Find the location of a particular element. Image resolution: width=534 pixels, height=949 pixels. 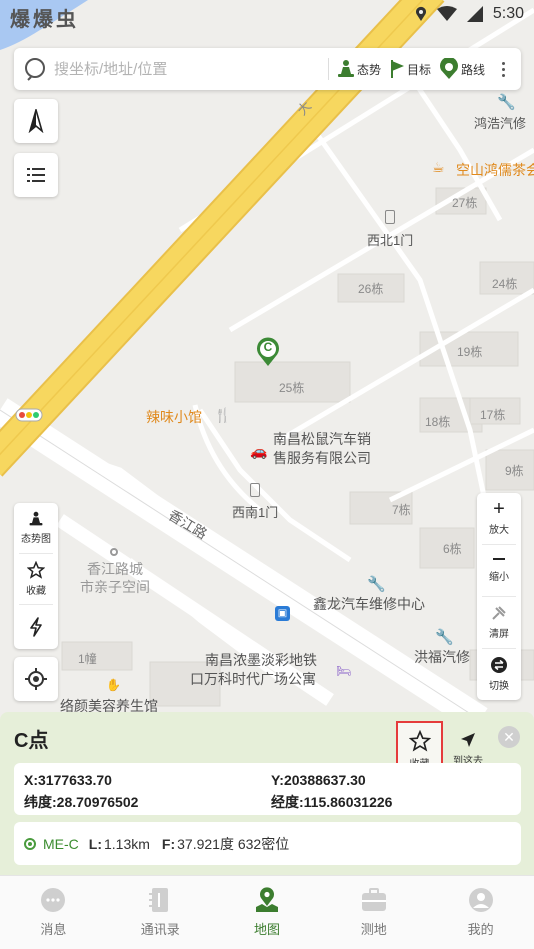

hotel-icon: 🛏 is located at coordinates (344, 671).